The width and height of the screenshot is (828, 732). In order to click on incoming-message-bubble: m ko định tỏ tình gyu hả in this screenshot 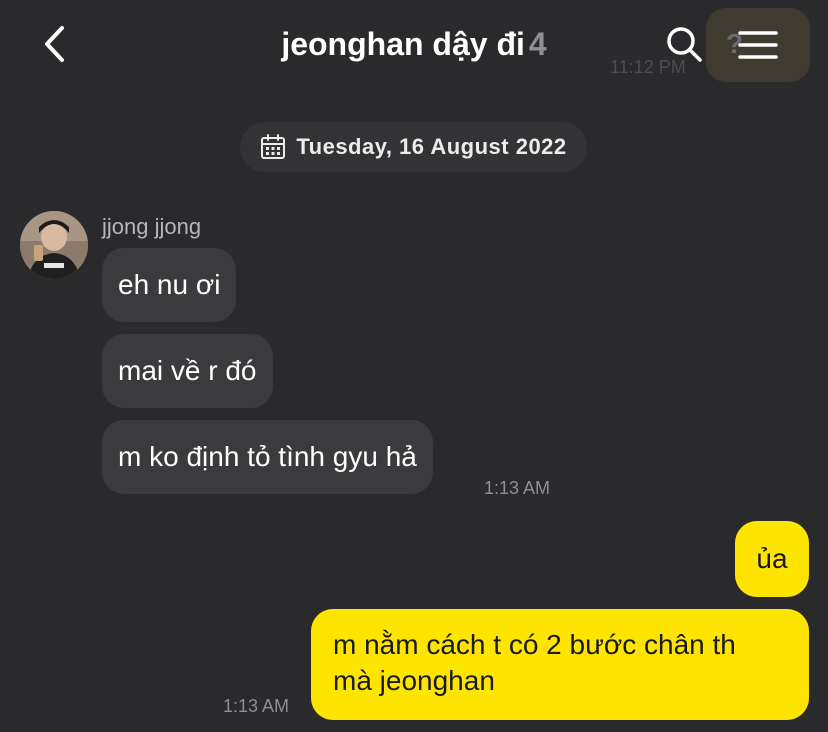, I will do `click(267, 457)`.